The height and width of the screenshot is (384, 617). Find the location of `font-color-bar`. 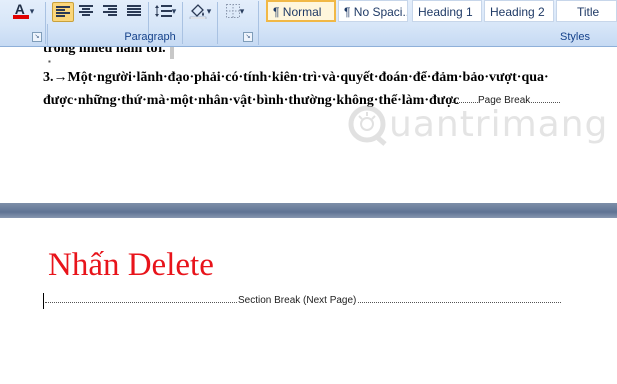

font-color-bar is located at coordinates (20, 17).